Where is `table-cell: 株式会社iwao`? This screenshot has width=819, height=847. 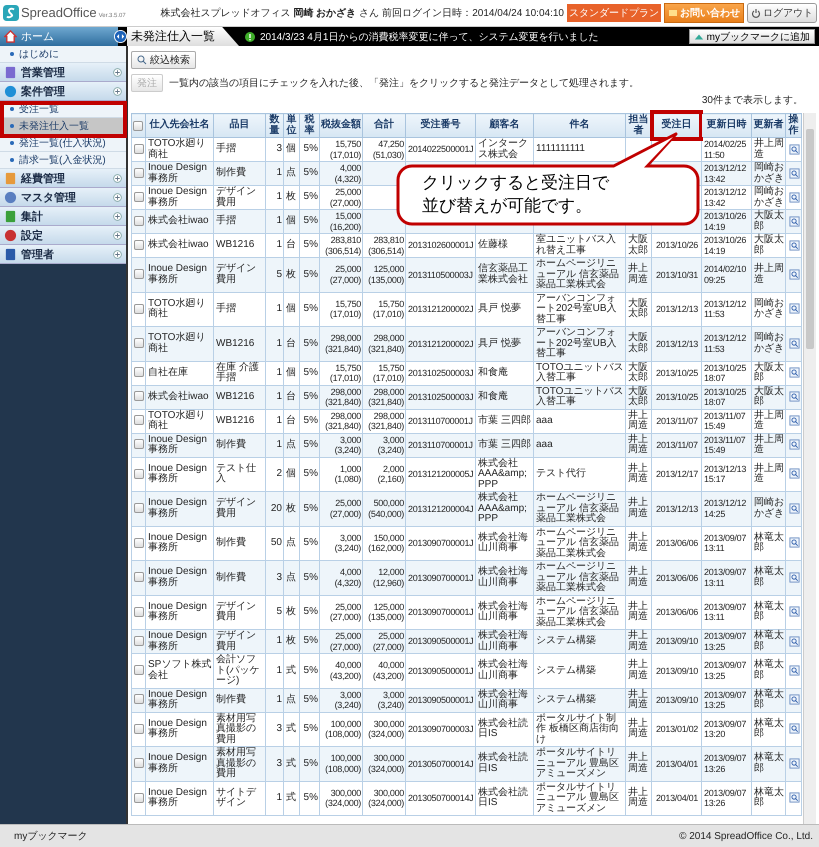
table-cell: 株式会社iwao is located at coordinates (178, 244).